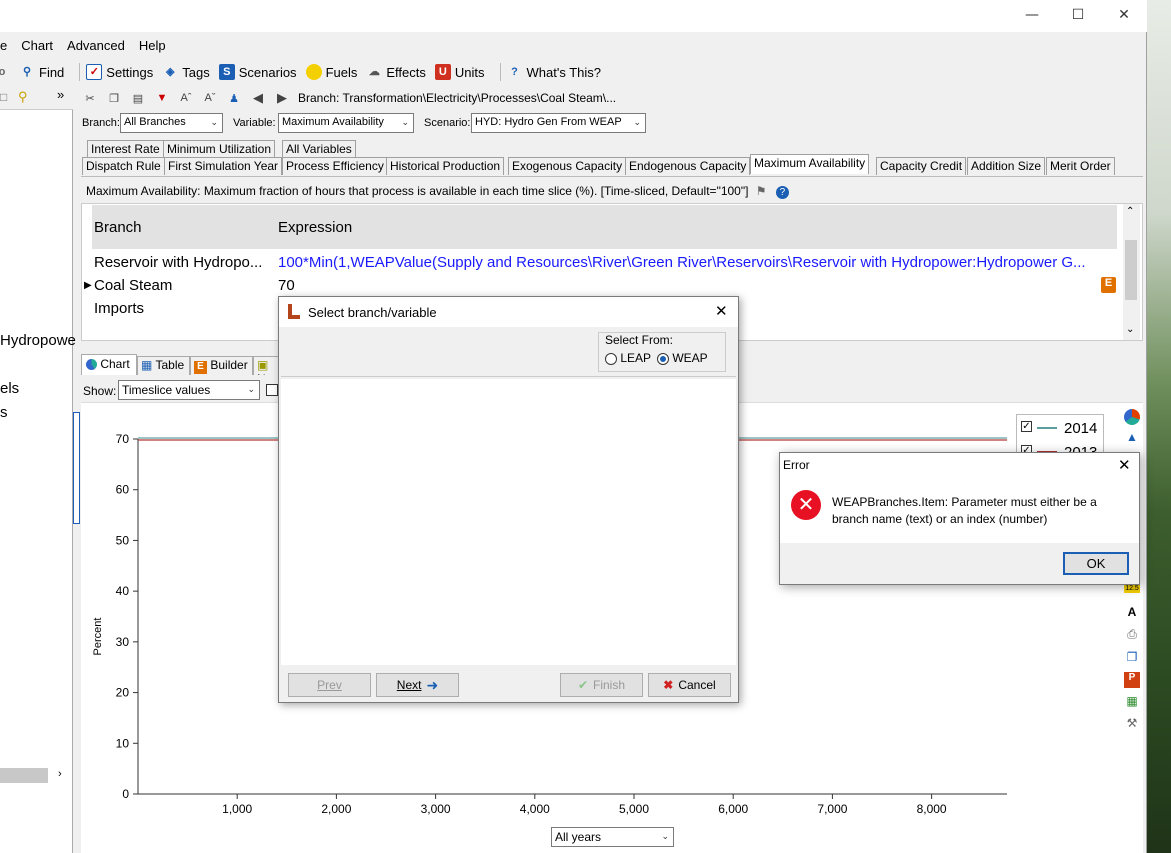 This screenshot has height=853, width=1171. I want to click on forward-arrow-icon: ▶, so click(282, 98).